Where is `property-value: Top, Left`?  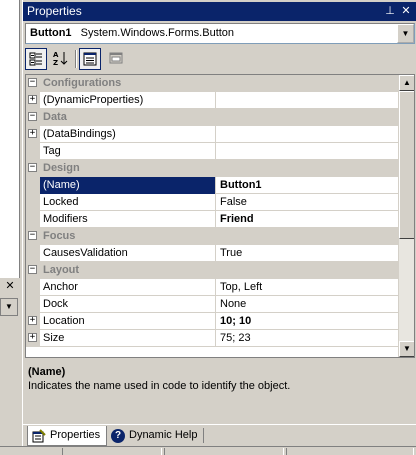 property-value: Top, Left is located at coordinates (308, 287).